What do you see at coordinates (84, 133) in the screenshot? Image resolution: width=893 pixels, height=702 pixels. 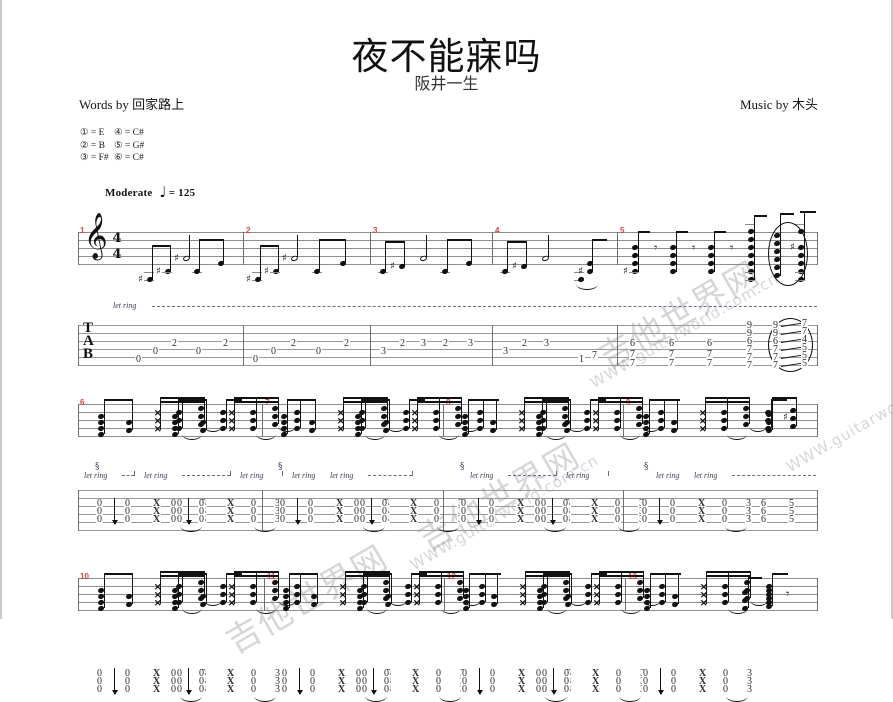 I see `tuning-string-1: ①` at bounding box center [84, 133].